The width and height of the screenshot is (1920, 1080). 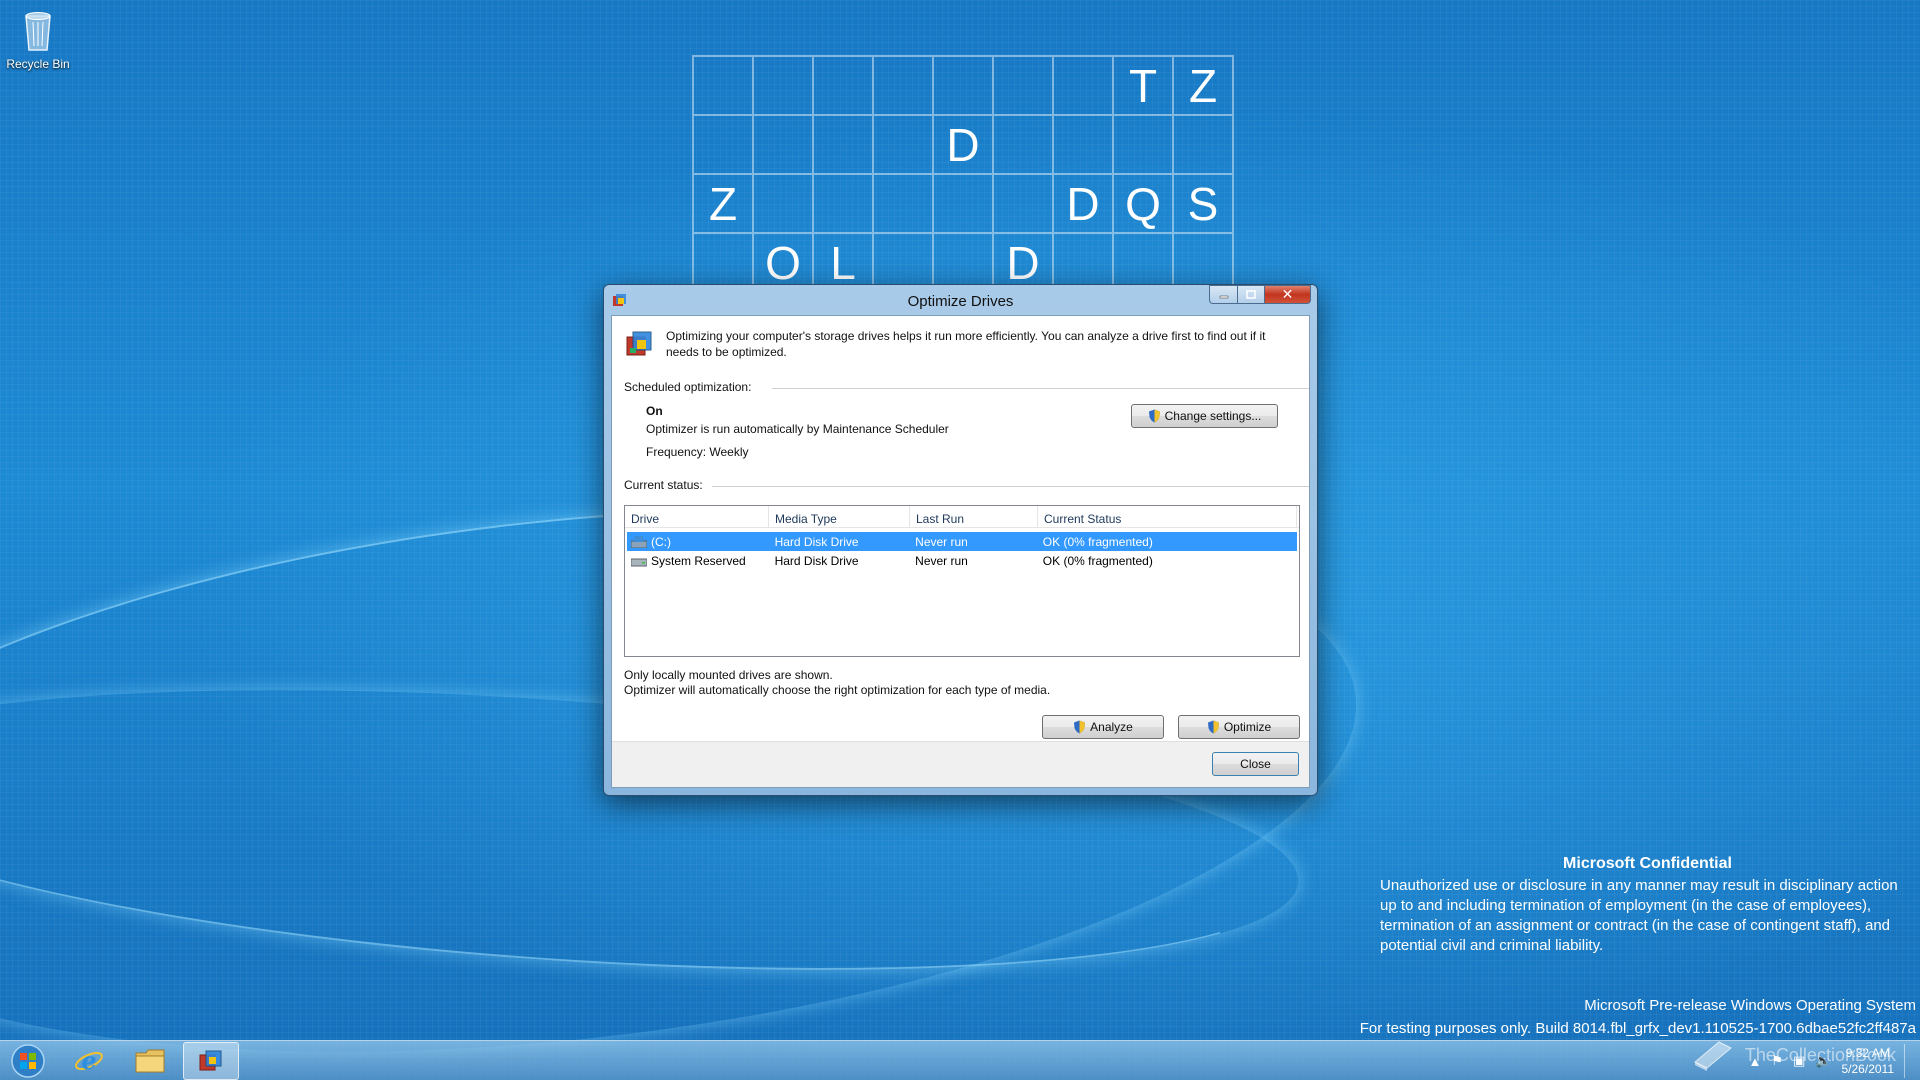 What do you see at coordinates (1167, 516) in the screenshot?
I see `column-header-current-status: Current Status` at bounding box center [1167, 516].